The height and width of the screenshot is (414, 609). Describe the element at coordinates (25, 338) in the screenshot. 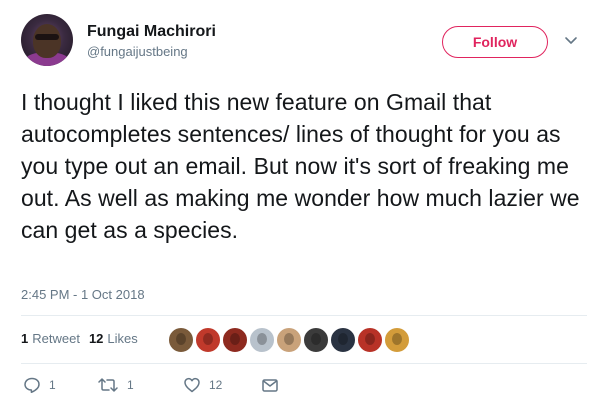

I see `retweet-stat-count: 1` at that location.